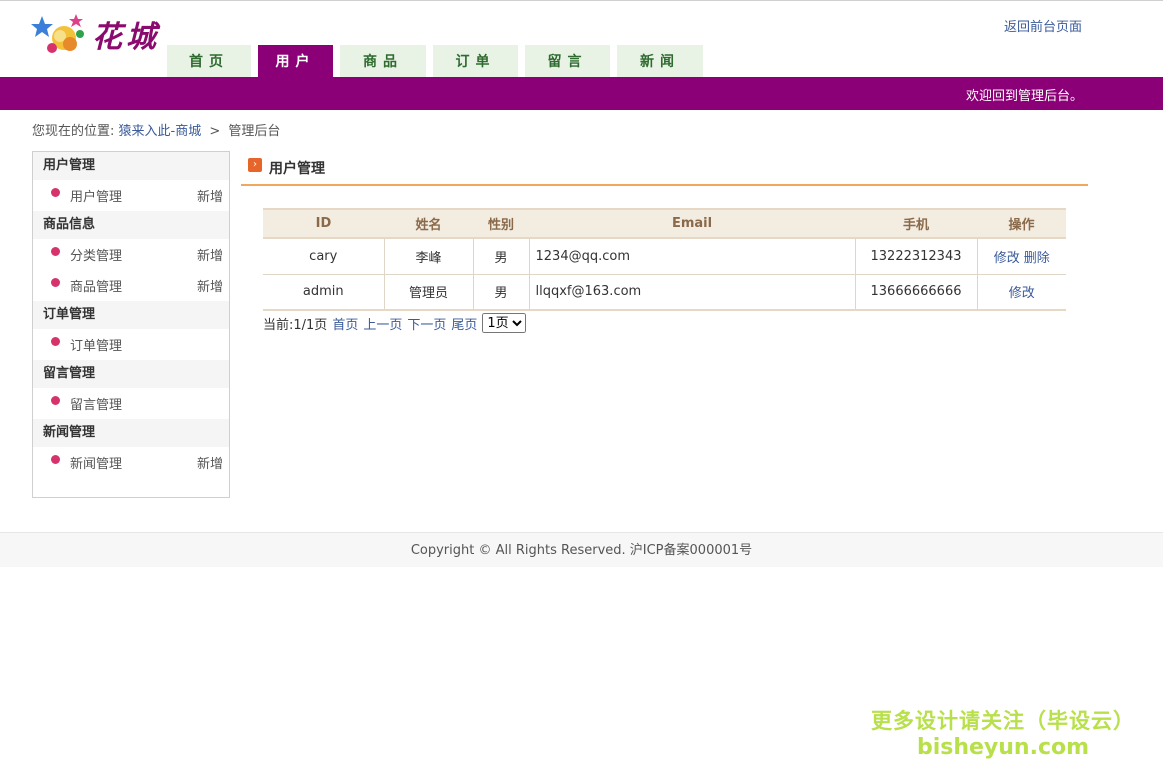 The image size is (1163, 781). I want to click on sidebar-item-link: 新闻管理, so click(133, 462).